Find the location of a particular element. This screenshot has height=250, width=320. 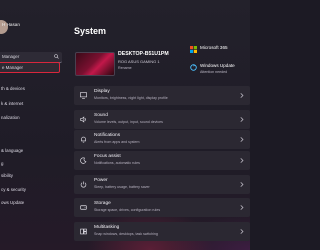

sidebar-item-label: & language is located at coordinates (12, 150).